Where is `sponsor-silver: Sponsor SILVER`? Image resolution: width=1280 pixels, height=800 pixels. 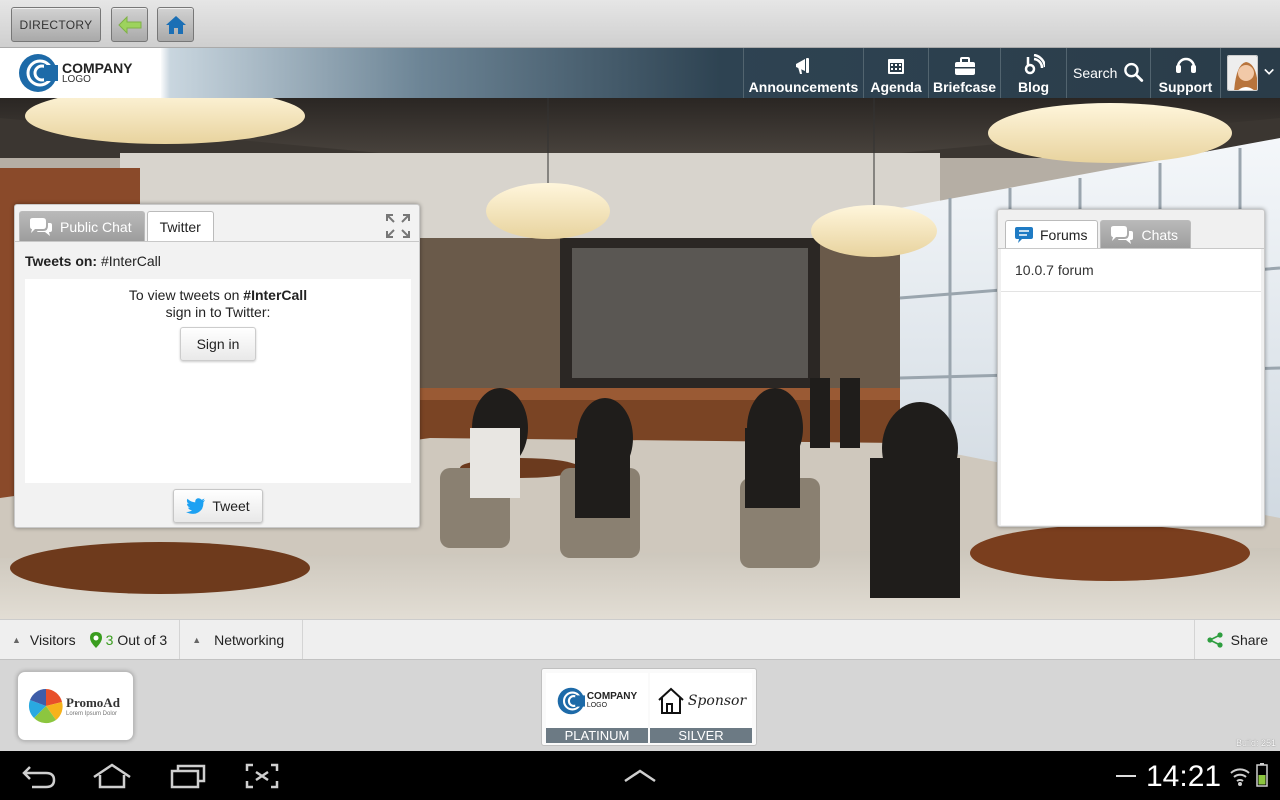 sponsor-silver: Sponsor SILVER is located at coordinates (701, 708).